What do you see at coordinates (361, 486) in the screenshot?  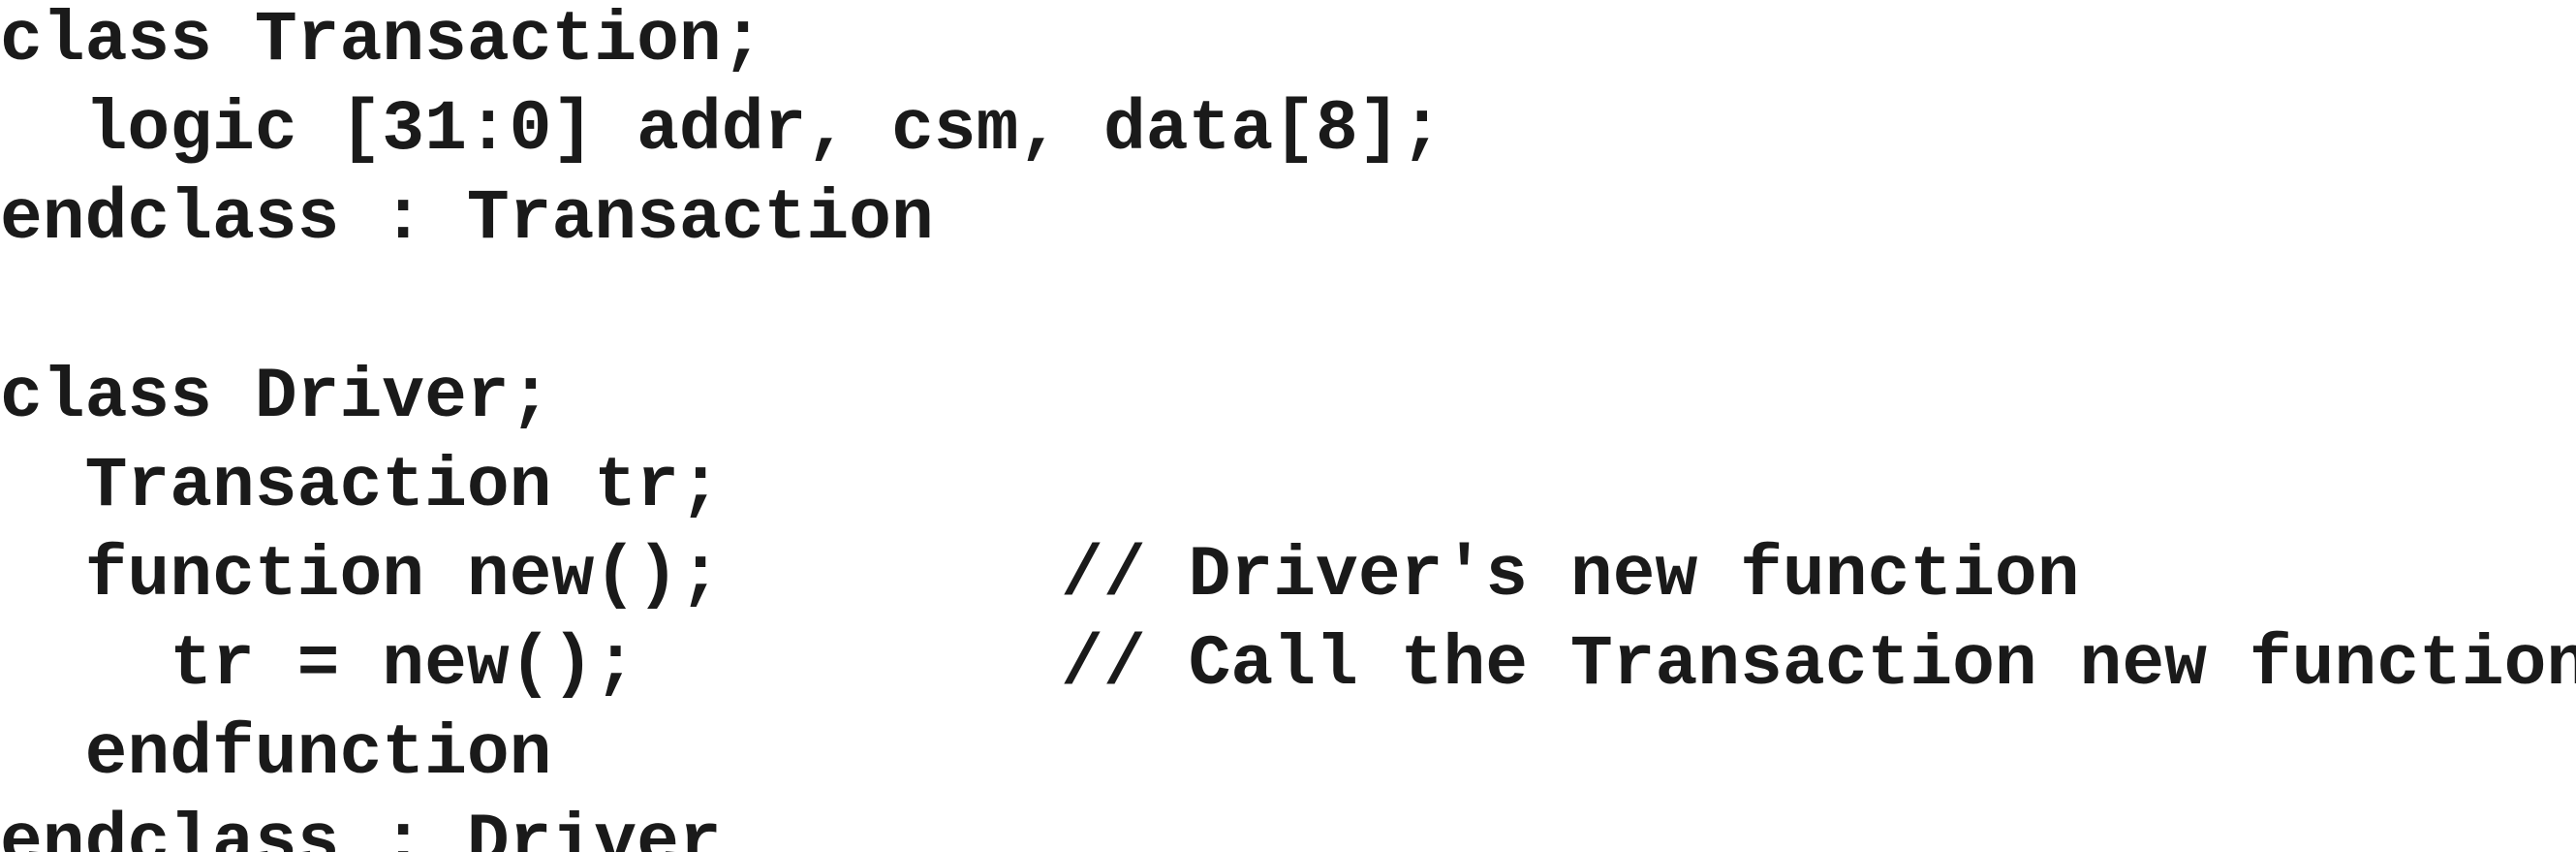 I see `code-line: Transaction tr;` at bounding box center [361, 486].